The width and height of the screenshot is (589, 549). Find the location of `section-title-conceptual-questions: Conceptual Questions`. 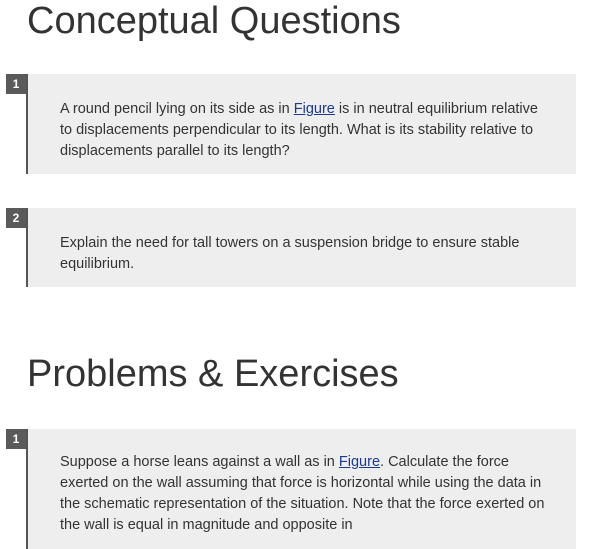

section-title-conceptual-questions: Conceptual Questions is located at coordinates (214, 21).